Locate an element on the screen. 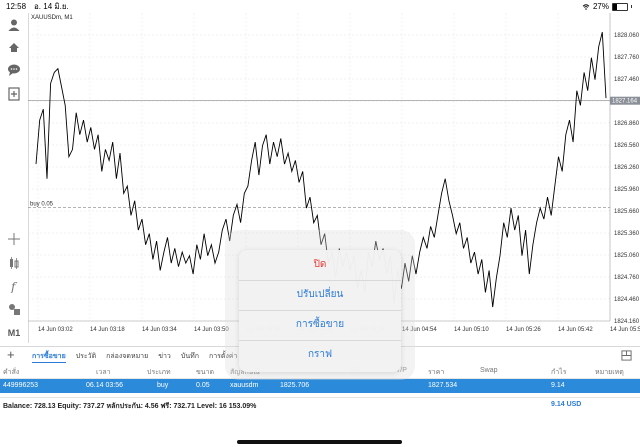 The image size is (640, 447). x-tick-label: 14 Jun 03:02 is located at coordinates (55, 330).